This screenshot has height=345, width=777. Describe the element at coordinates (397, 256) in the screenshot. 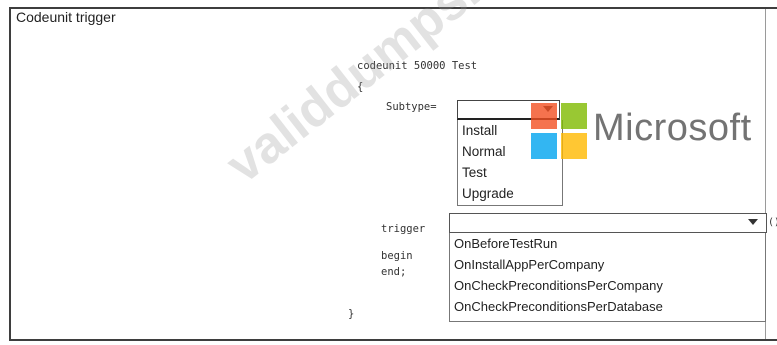

I see `code-begin-keyword: begin` at that location.